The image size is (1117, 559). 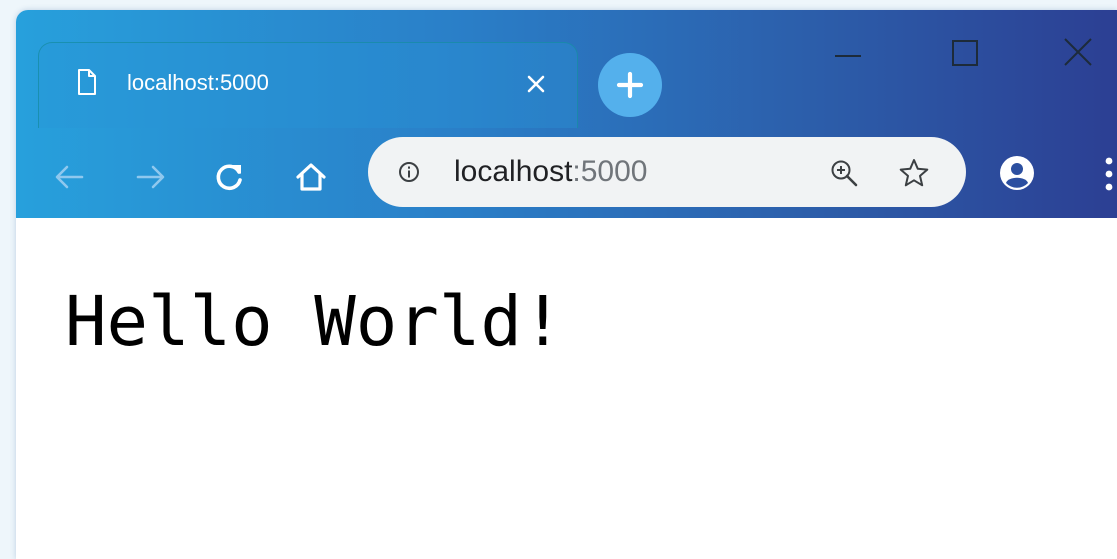 What do you see at coordinates (314, 322) in the screenshot?
I see `page-heading: Hello World!` at bounding box center [314, 322].